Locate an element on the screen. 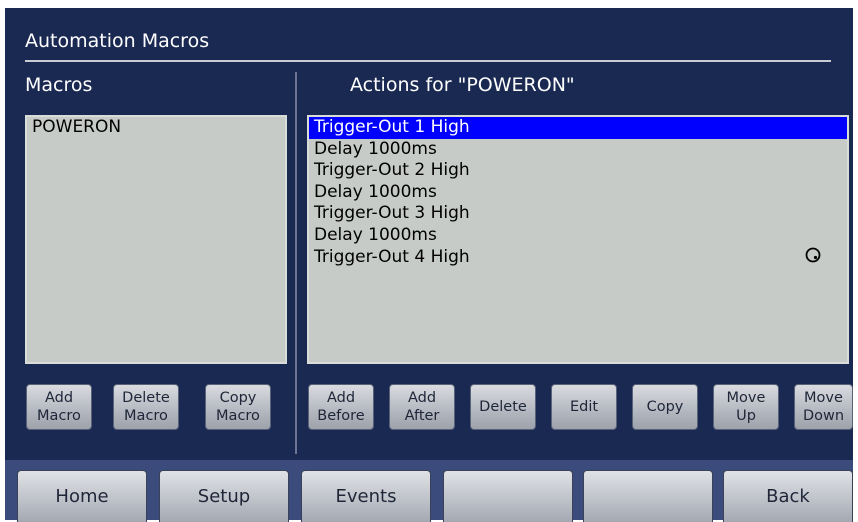  add-after-button: Add After is located at coordinates (422, 407).